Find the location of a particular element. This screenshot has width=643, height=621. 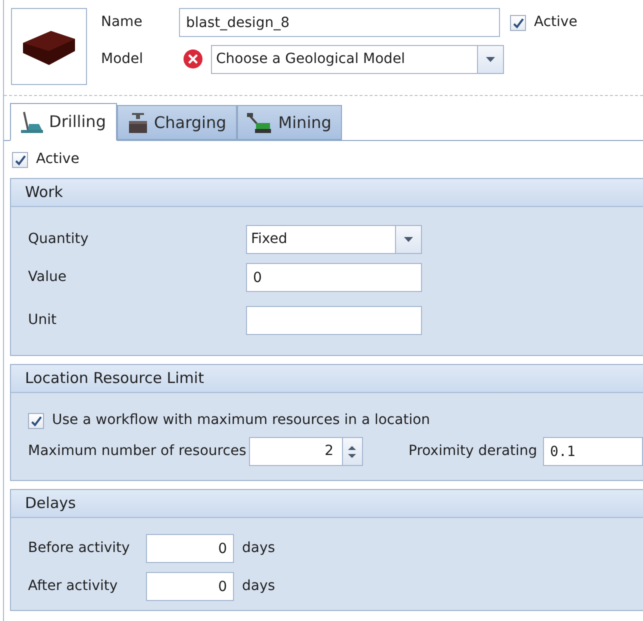

field-label: Unit is located at coordinates (43, 320).